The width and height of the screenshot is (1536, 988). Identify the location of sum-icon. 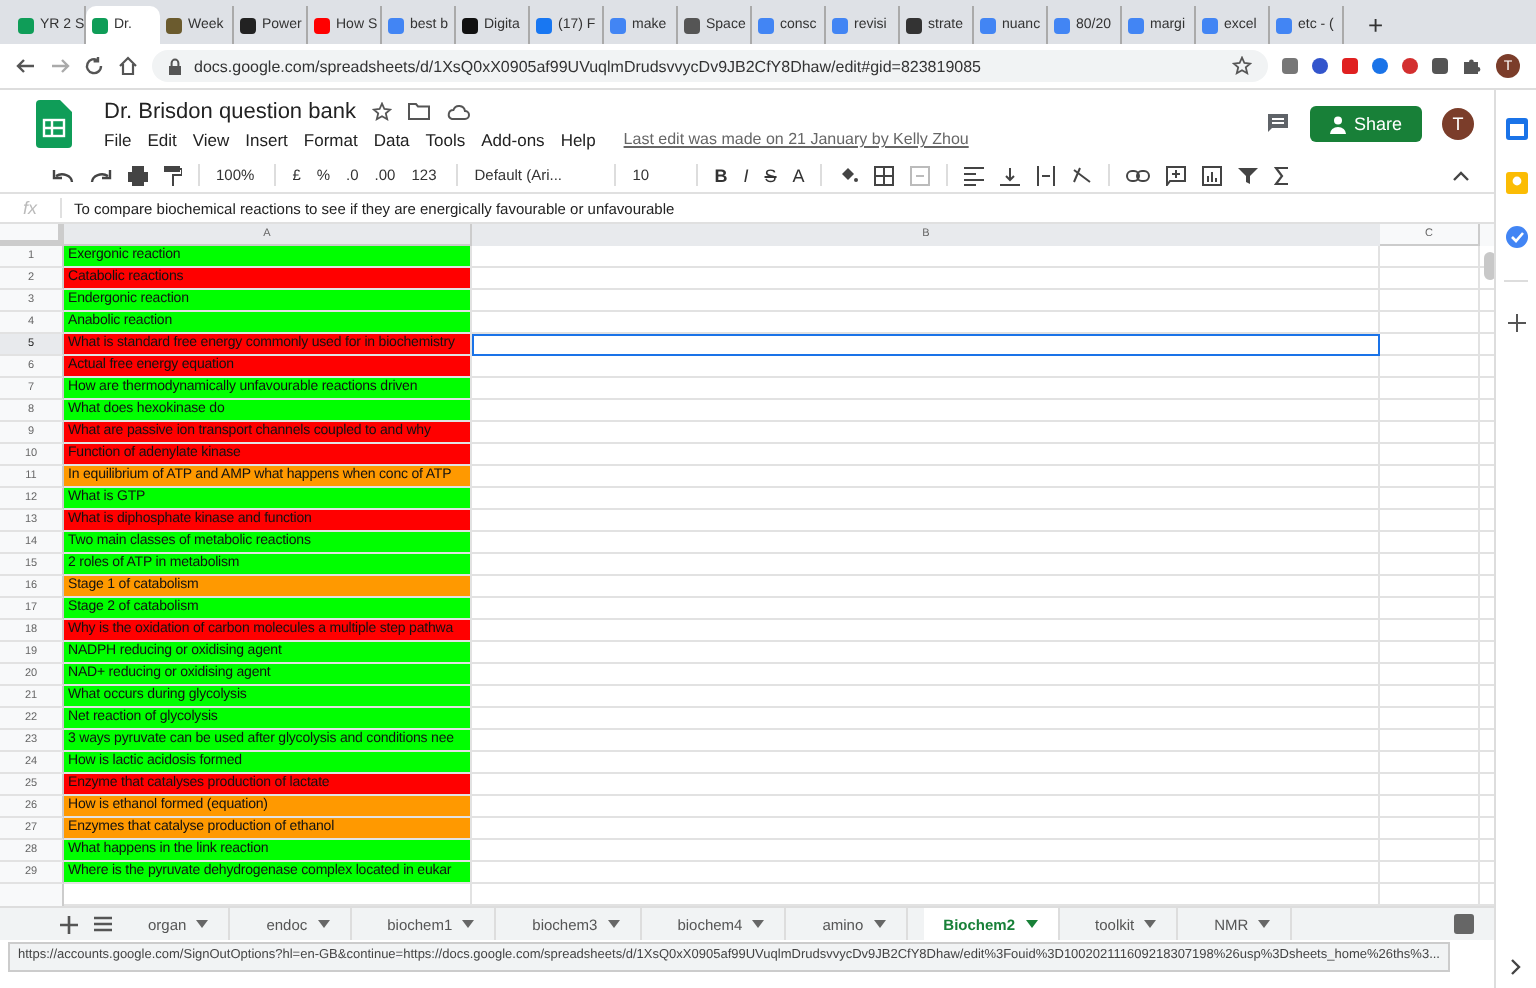
(1282, 175).